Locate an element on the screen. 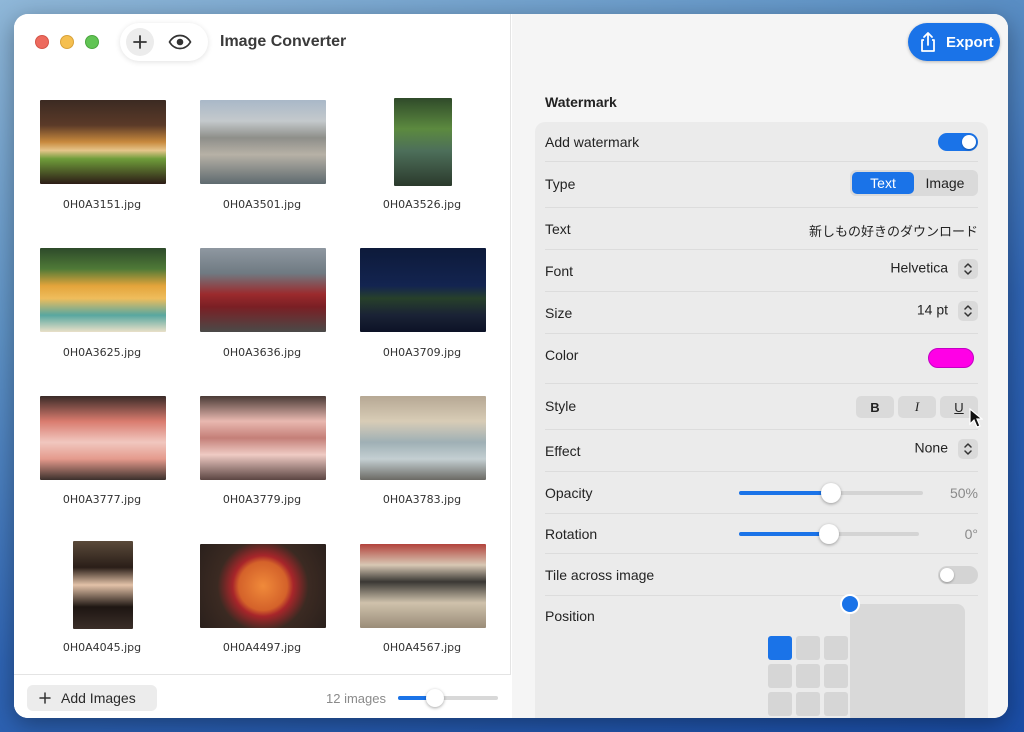  color-well is located at coordinates (951, 358).